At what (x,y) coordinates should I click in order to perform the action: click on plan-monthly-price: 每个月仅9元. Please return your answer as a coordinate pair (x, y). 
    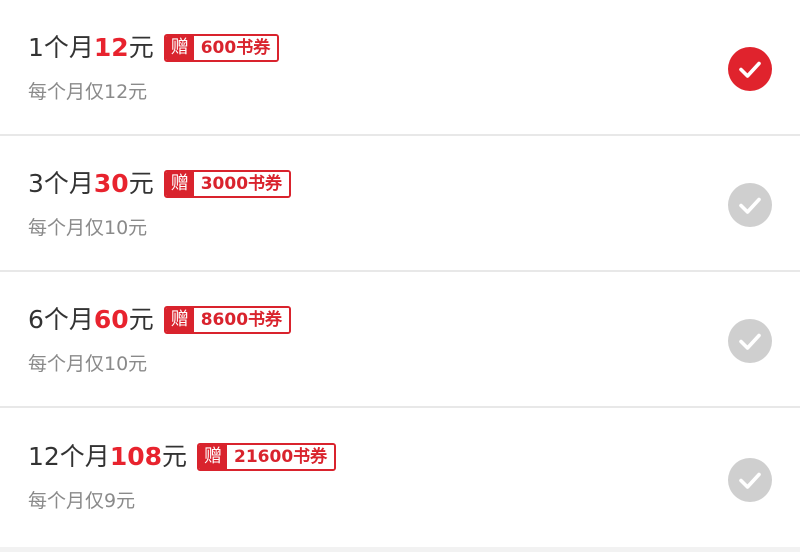
    Looking at the image, I should click on (82, 501).